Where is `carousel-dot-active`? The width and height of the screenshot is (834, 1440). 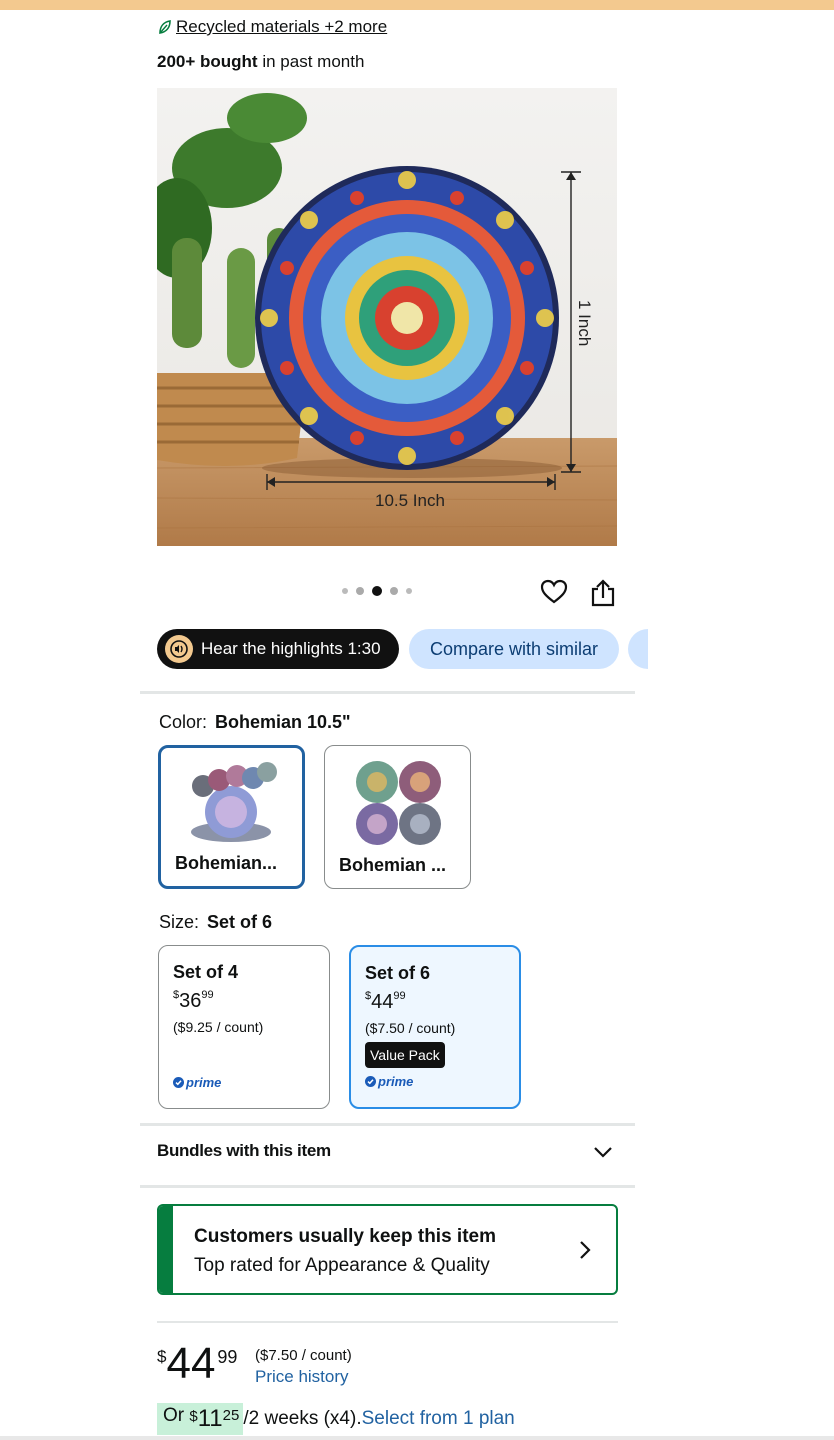
carousel-dot-active is located at coordinates (377, 591).